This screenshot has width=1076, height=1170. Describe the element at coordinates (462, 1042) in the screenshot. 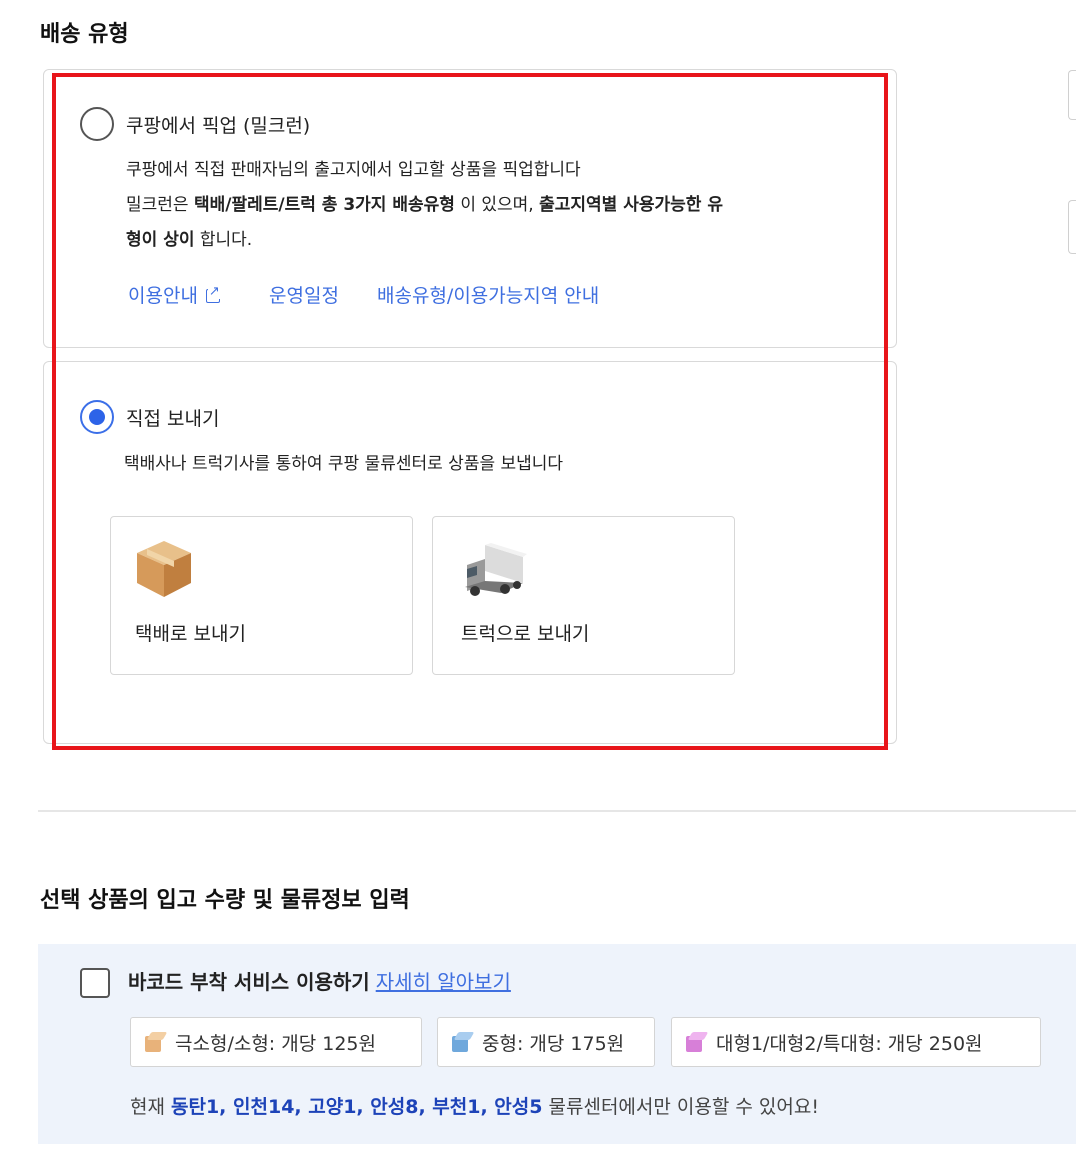

I see `medium-box-icon` at that location.